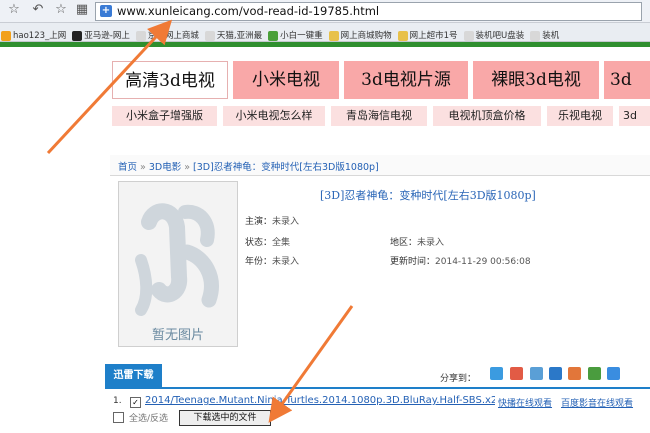 The width and height of the screenshot is (650, 433). What do you see at coordinates (311, 364) in the screenshot?
I see `annotation-arrow-button` at bounding box center [311, 364].